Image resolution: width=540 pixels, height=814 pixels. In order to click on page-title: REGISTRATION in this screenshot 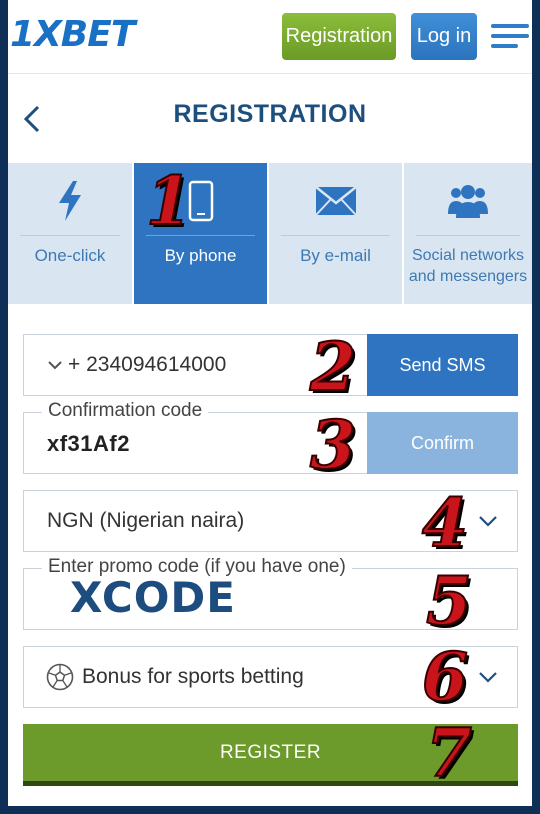, I will do `click(270, 114)`.